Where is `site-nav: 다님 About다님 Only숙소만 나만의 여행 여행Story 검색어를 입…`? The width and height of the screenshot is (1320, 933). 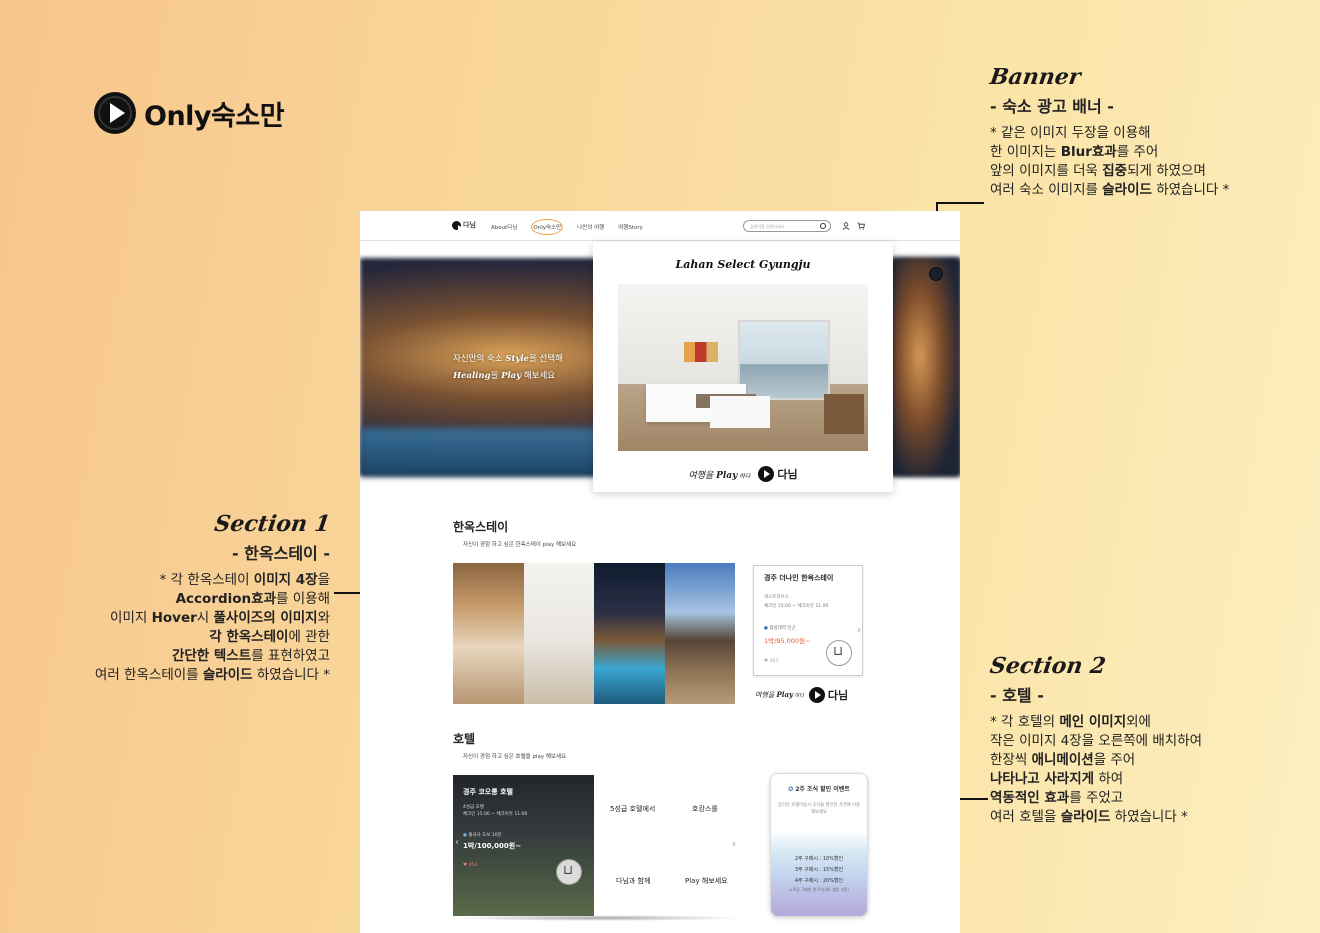 site-nav: 다님 About다님 Only숙소만 나만의 여행 여행Story 검색어를 입… is located at coordinates (660, 226).